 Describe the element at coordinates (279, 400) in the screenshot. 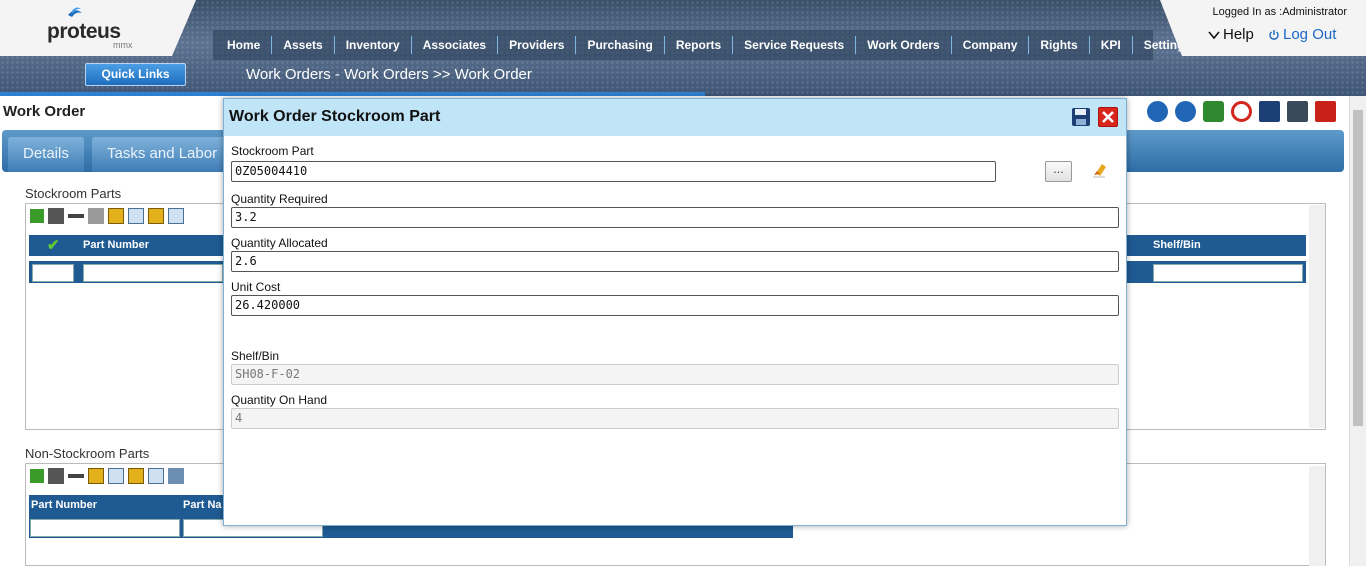

I see `quantity-on-hand-label: Quantity On Hand` at that location.